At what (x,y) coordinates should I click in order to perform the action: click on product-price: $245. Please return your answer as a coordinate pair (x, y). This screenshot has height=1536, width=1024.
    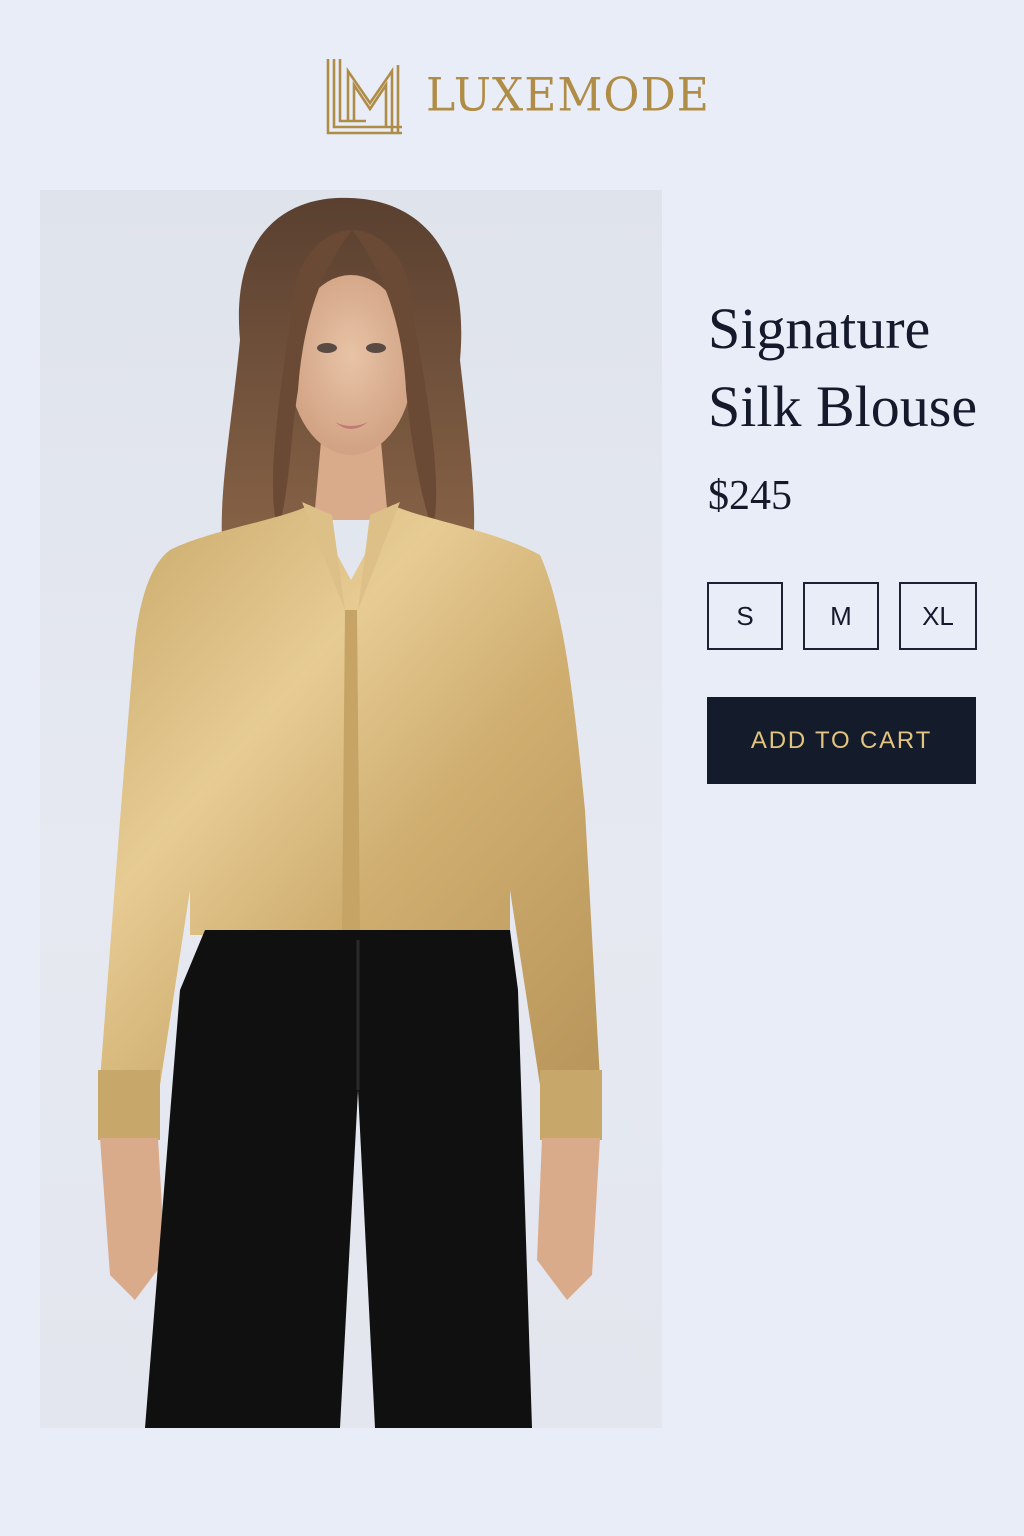
    Looking at the image, I should click on (750, 496).